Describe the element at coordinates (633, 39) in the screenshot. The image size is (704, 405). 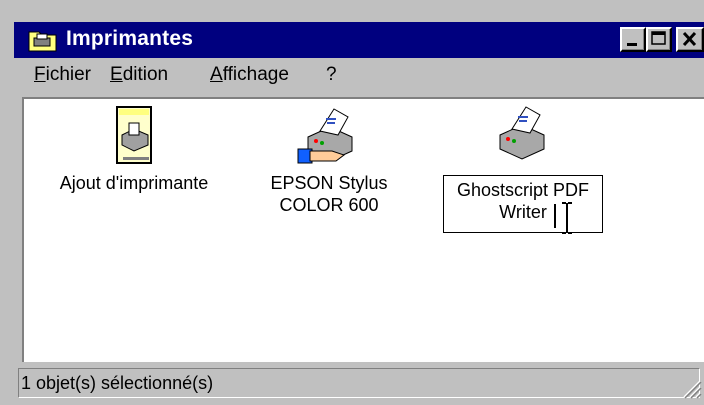
I see `minimize-button` at that location.